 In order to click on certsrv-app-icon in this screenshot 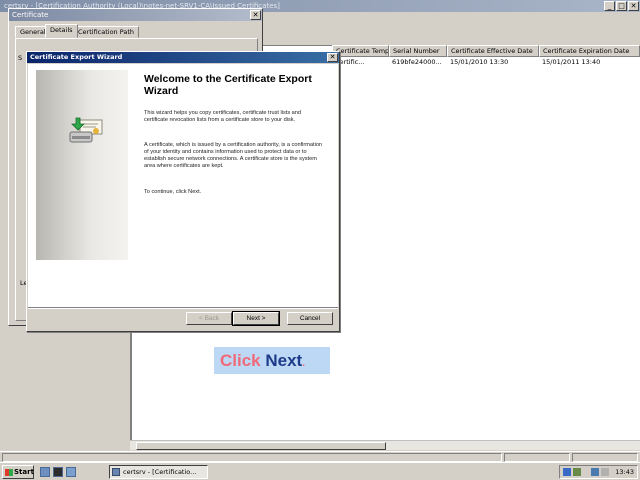, I will do `click(116, 472)`.